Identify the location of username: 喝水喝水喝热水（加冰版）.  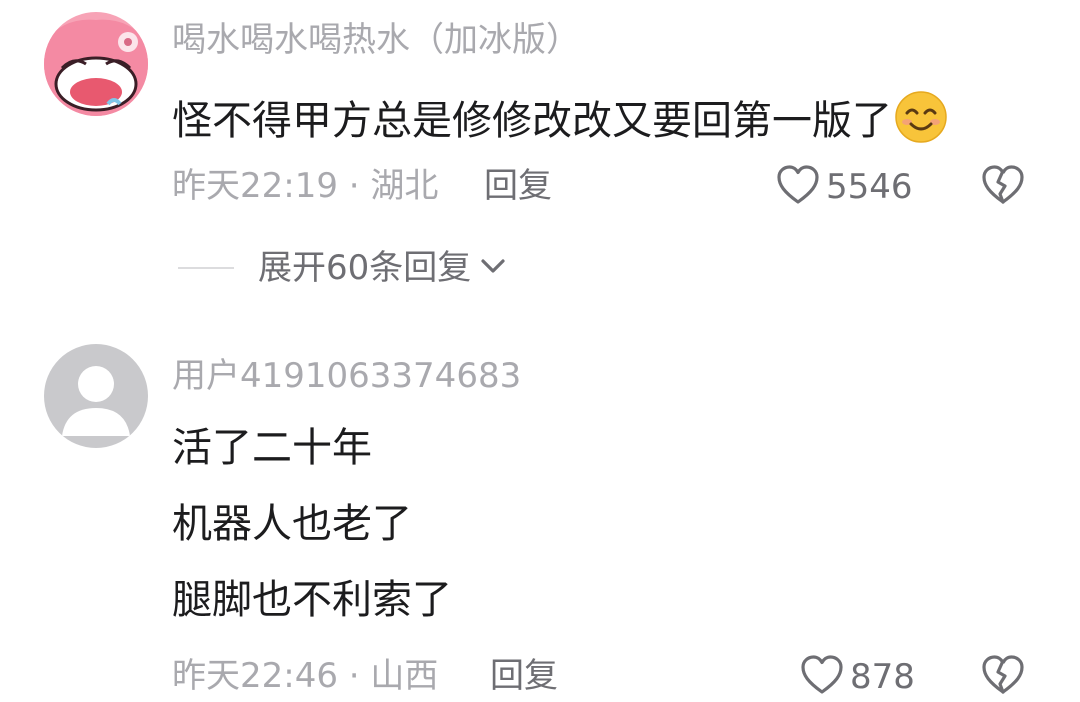
(376, 40).